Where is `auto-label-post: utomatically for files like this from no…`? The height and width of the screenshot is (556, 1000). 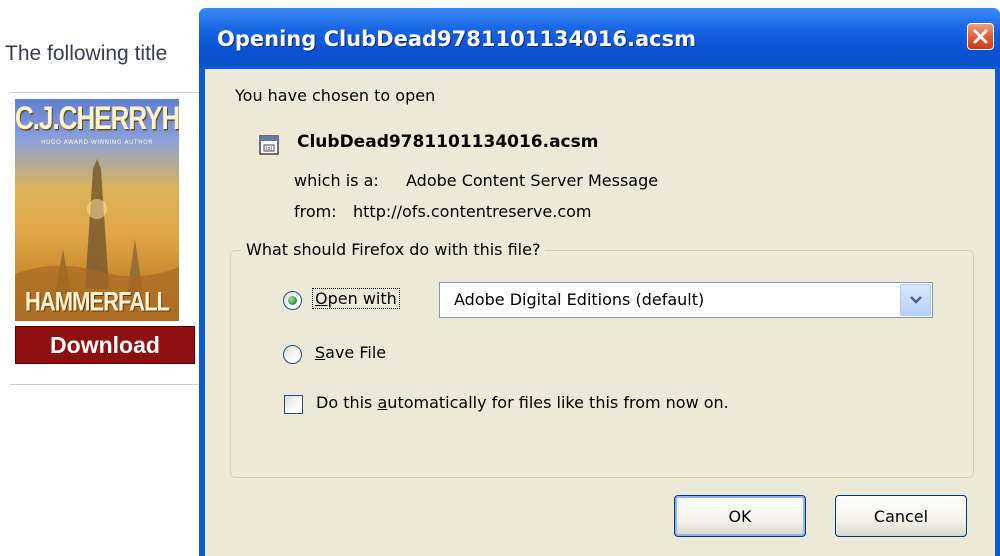 auto-label-post: utomatically for files like this from no… is located at coordinates (558, 402).